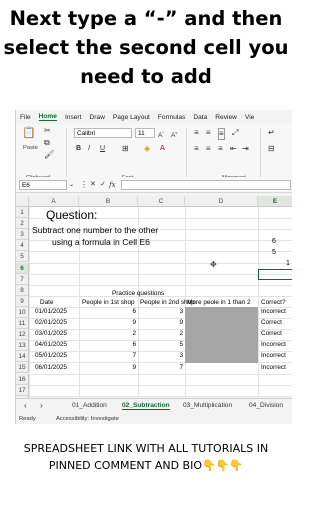 This screenshot has width=320, height=520. I want to click on select-all-corner, so click(22, 201).